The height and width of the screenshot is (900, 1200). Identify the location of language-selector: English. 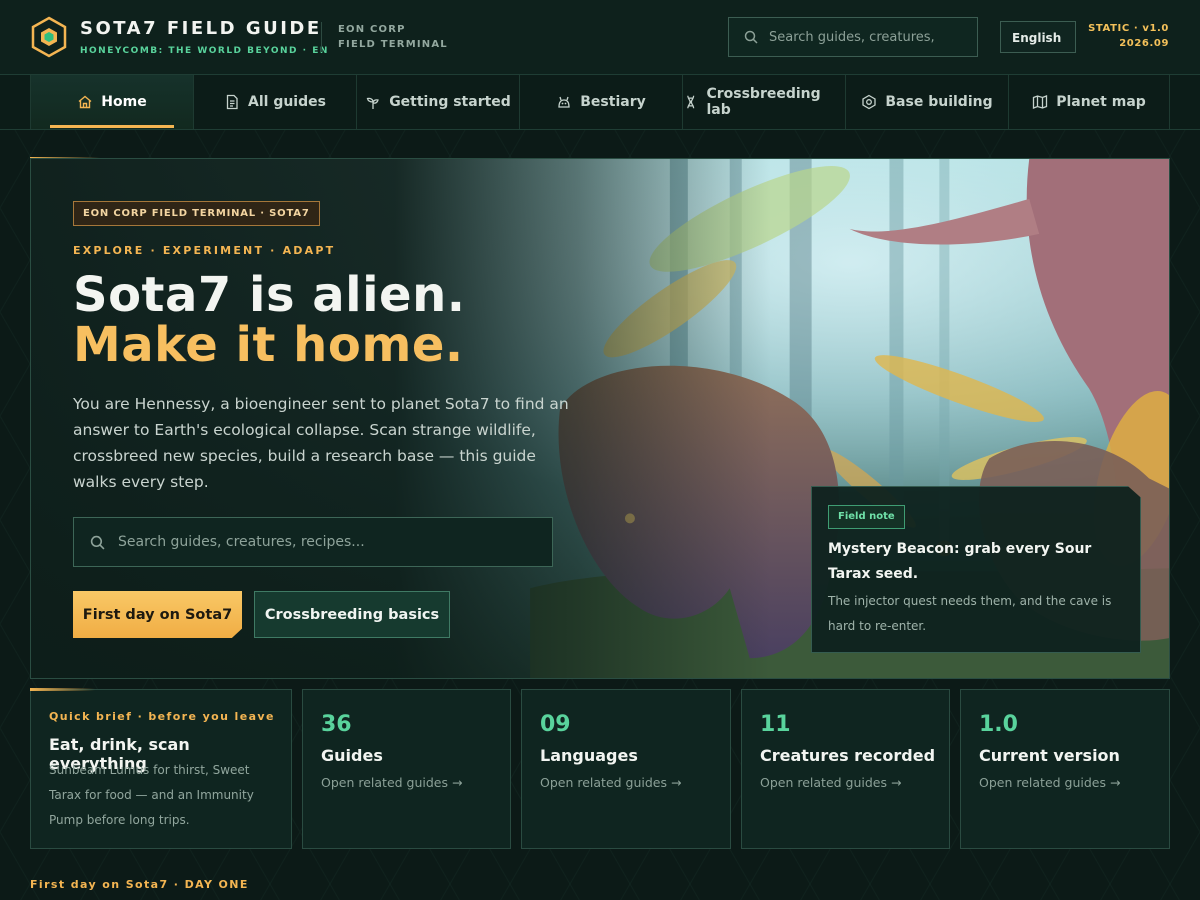
(1038, 37).